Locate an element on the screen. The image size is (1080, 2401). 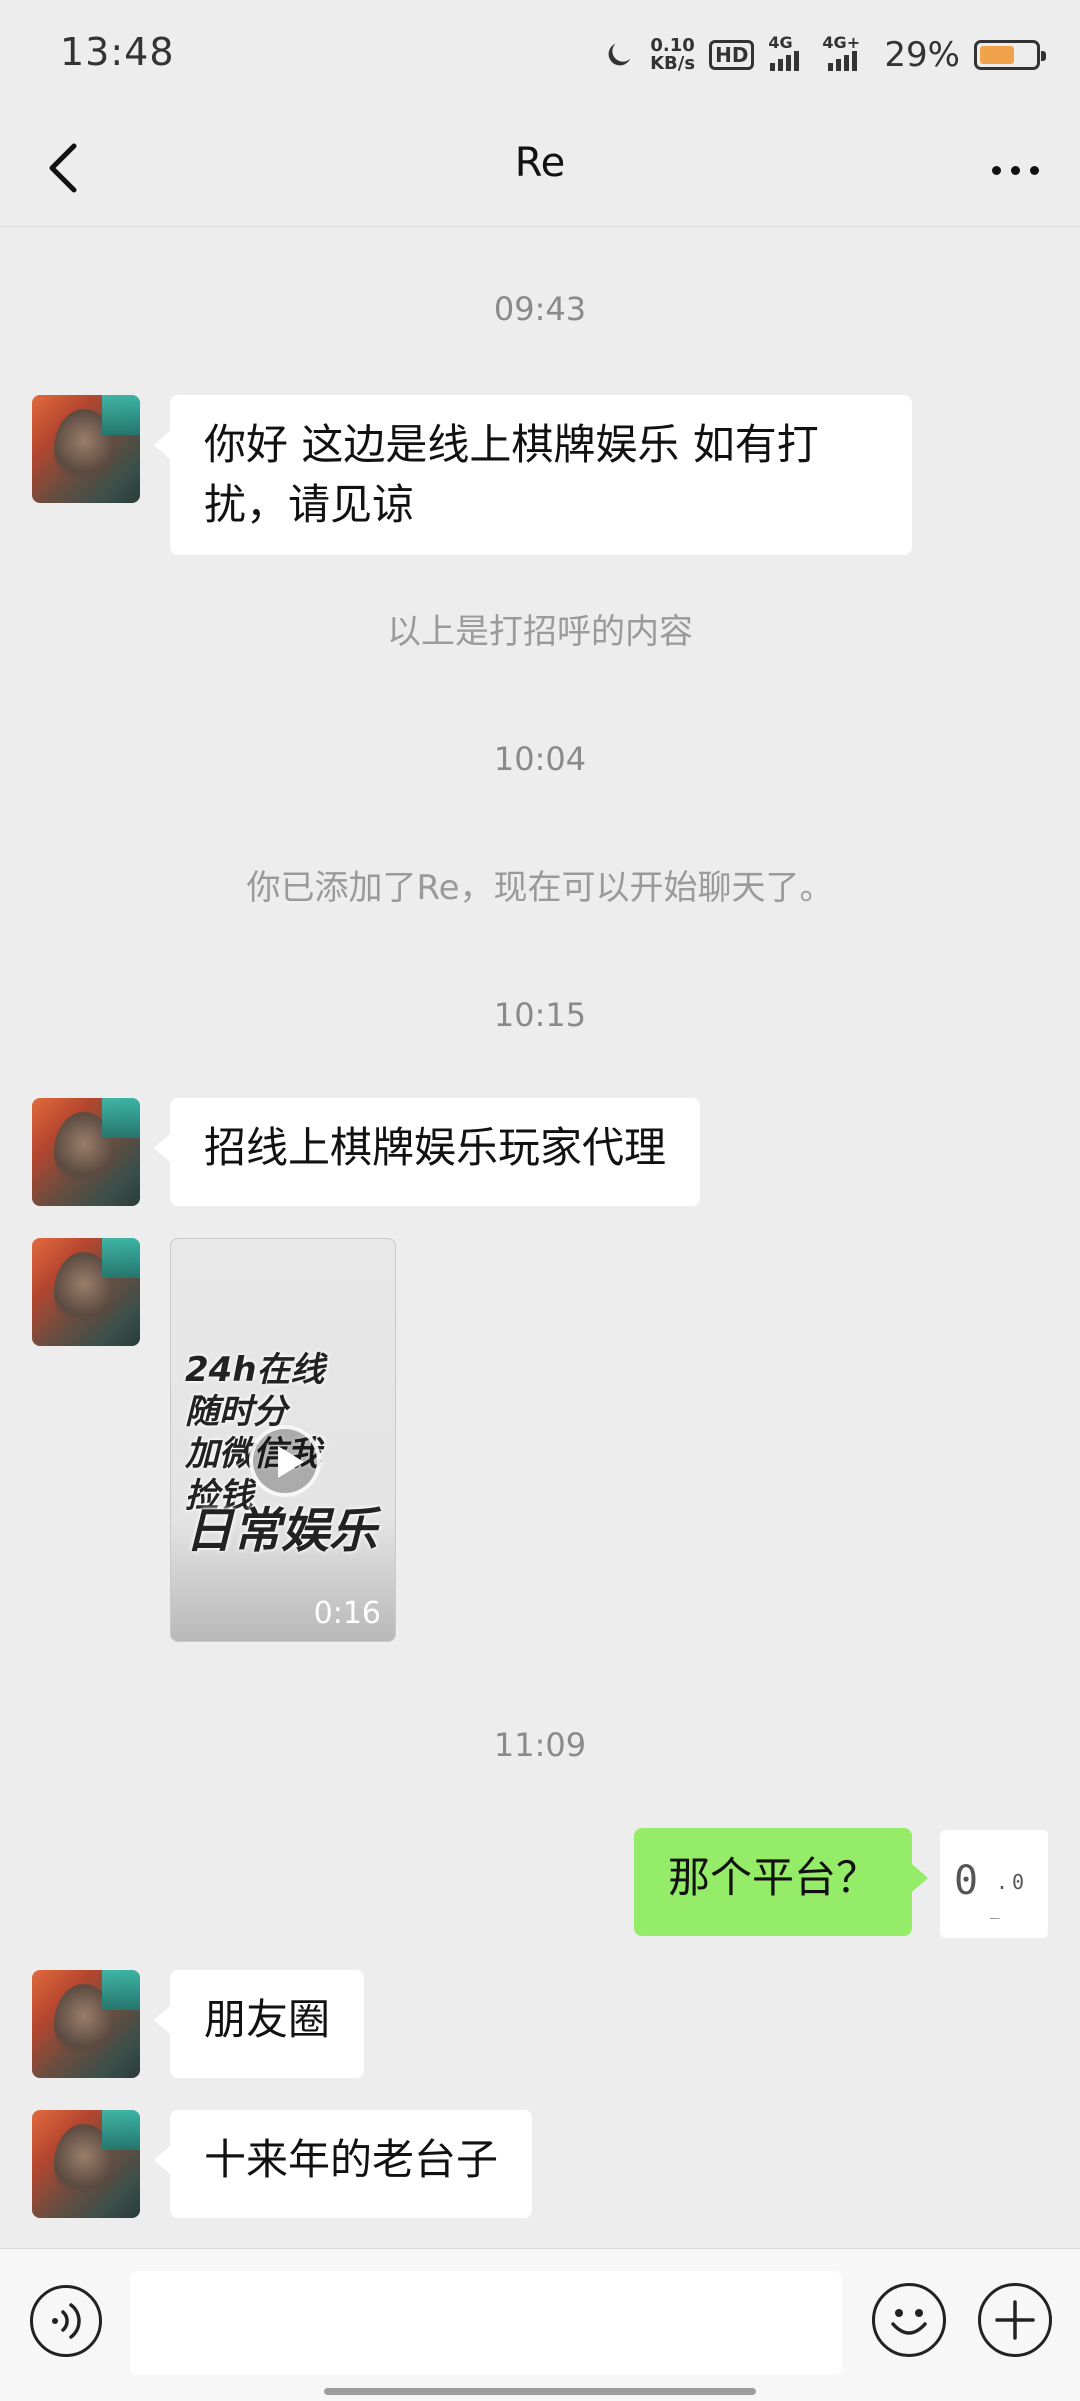
emoji-icon is located at coordinates (909, 2320).